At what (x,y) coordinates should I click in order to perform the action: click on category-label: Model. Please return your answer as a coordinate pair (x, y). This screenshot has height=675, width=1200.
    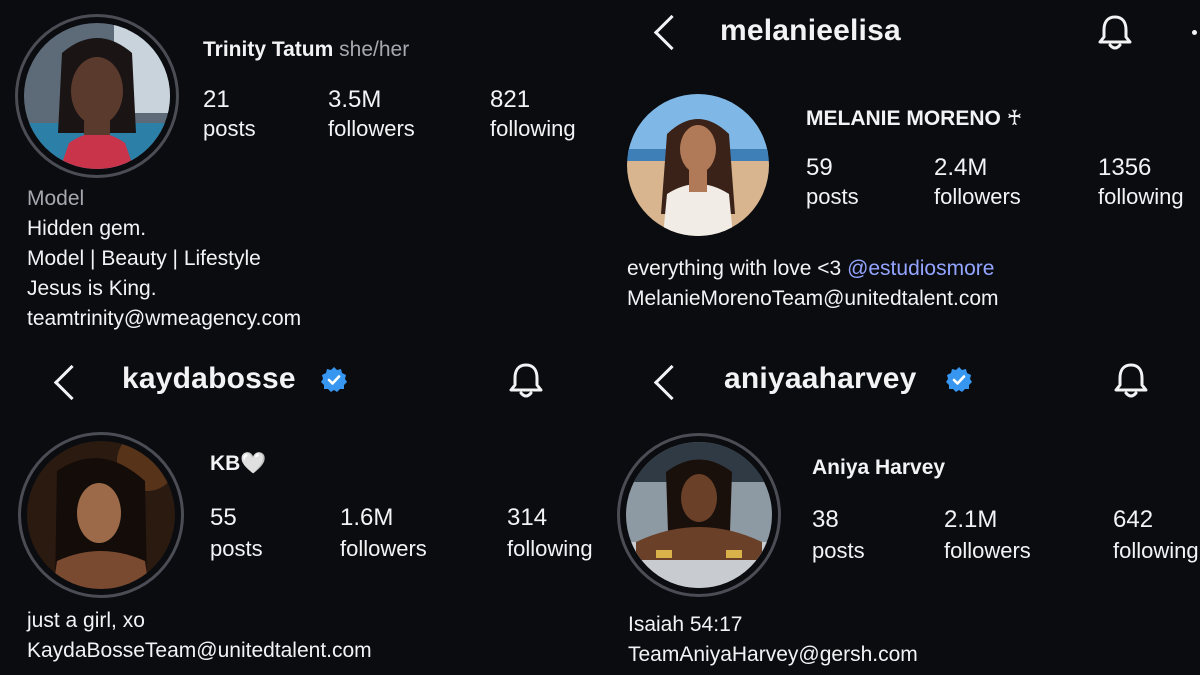
    Looking at the image, I should click on (56, 198).